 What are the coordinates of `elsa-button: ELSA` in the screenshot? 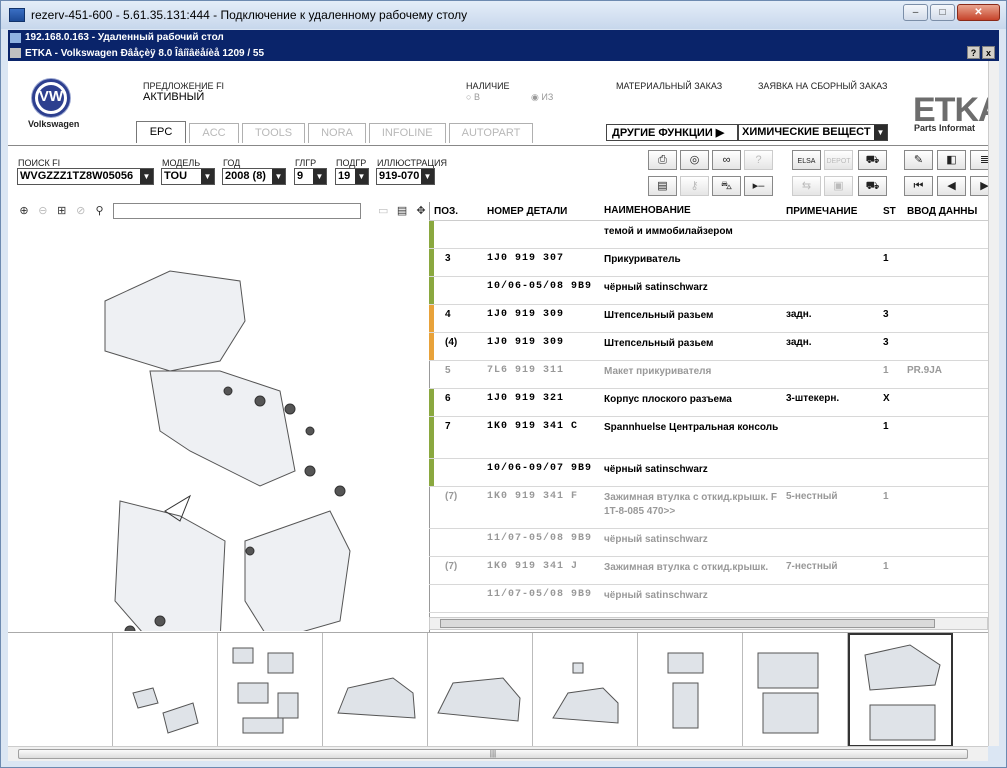 It's located at (806, 160).